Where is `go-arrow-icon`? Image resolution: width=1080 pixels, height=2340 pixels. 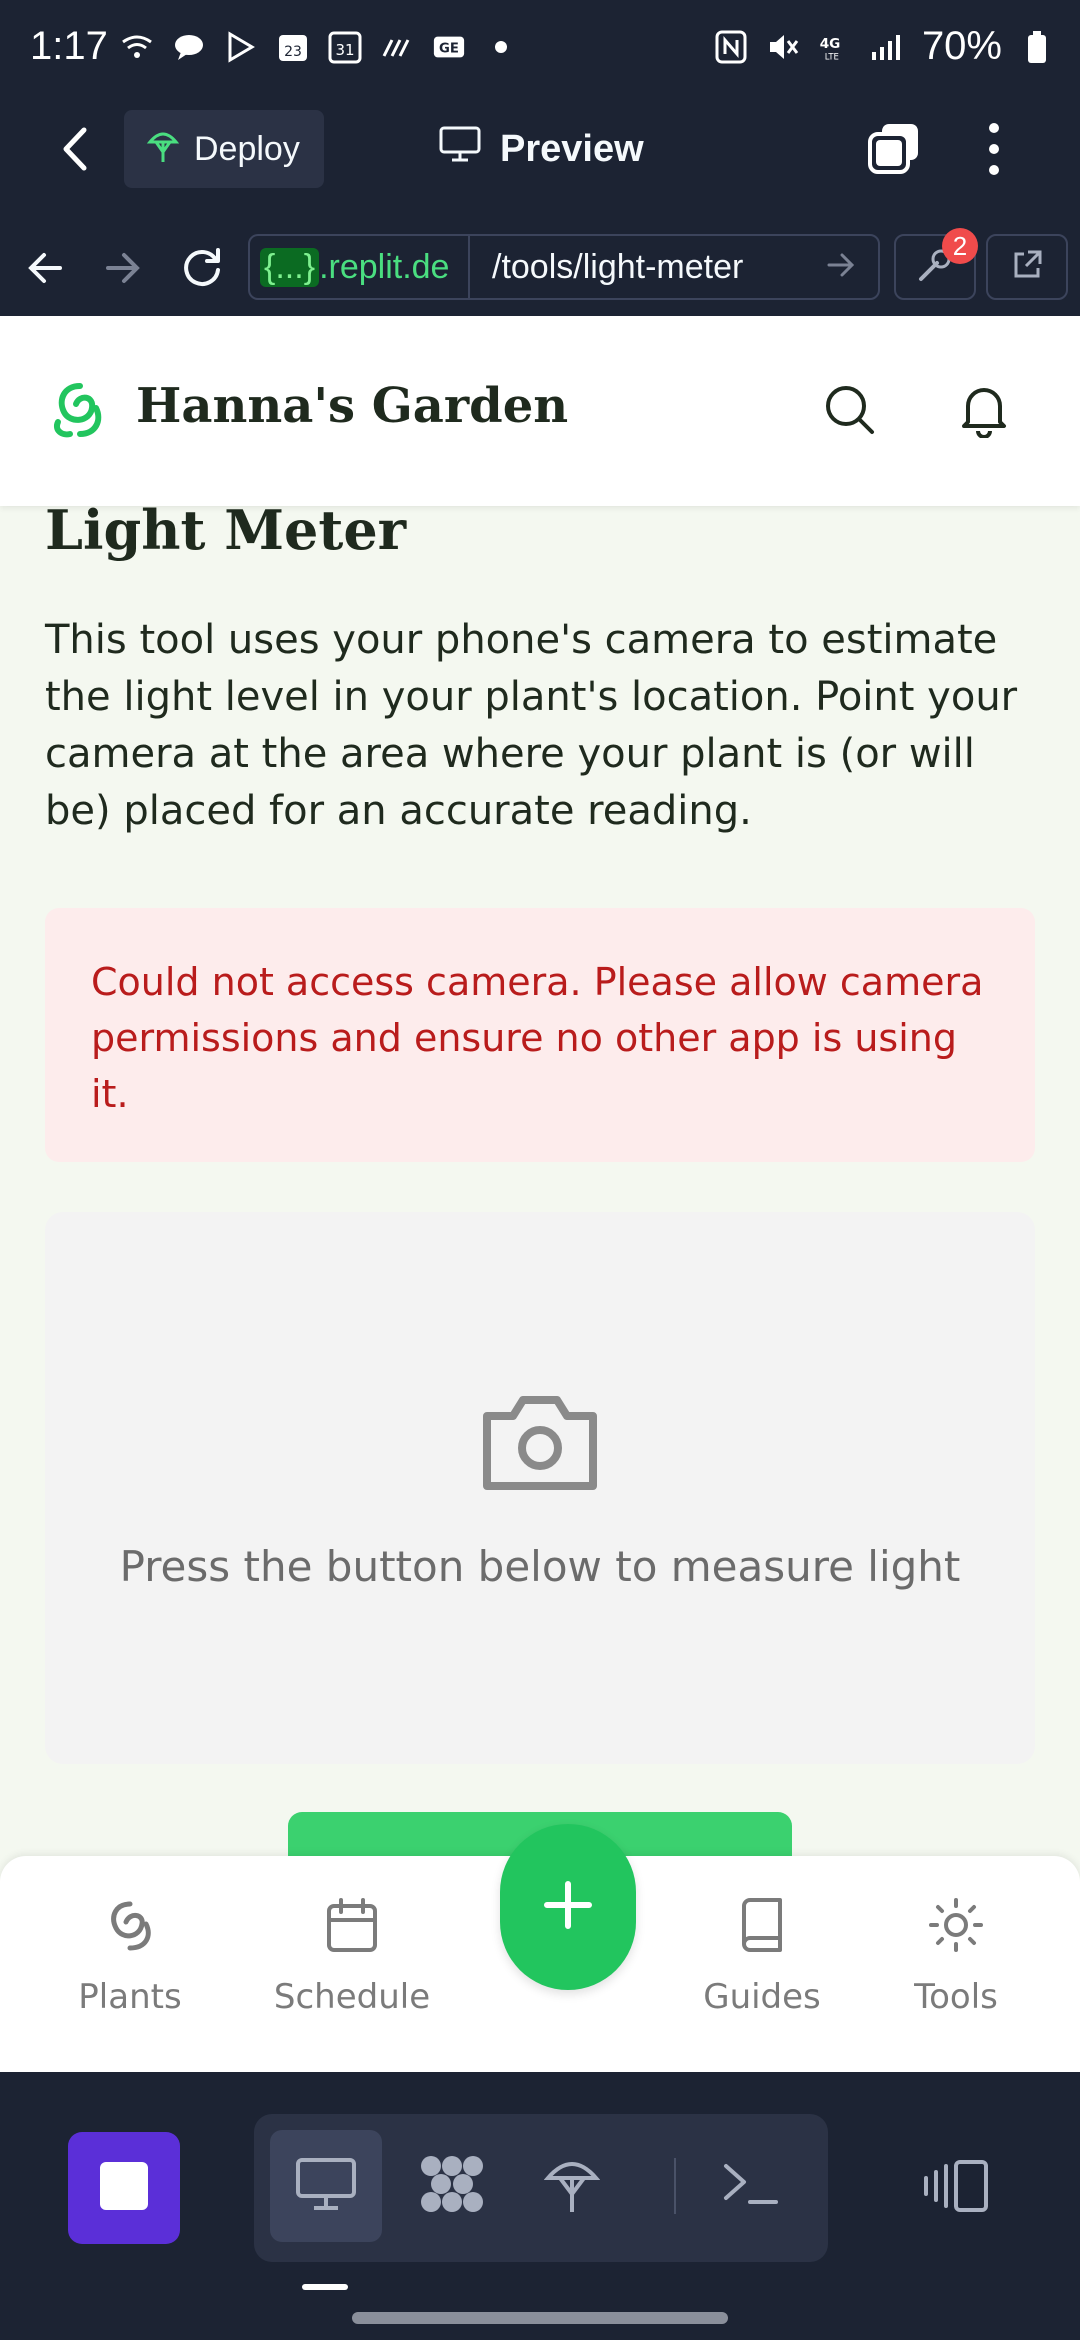
go-arrow-icon is located at coordinates (852, 267).